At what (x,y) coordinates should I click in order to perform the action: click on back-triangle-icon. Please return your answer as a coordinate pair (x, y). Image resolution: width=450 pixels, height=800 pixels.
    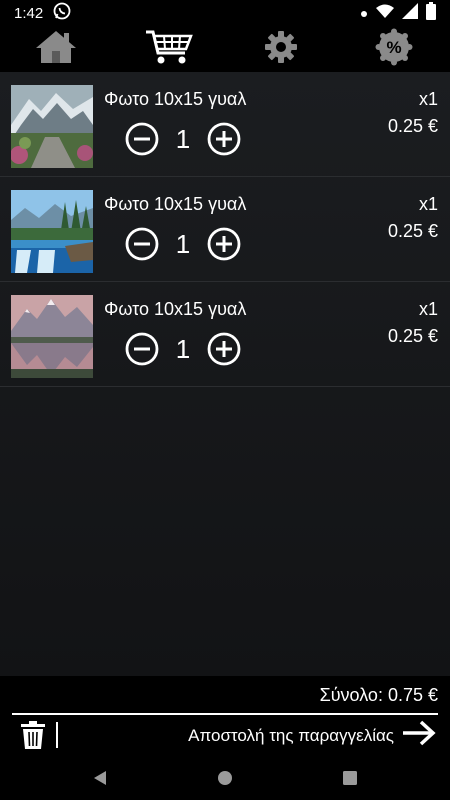
    Looking at the image, I should click on (100, 780).